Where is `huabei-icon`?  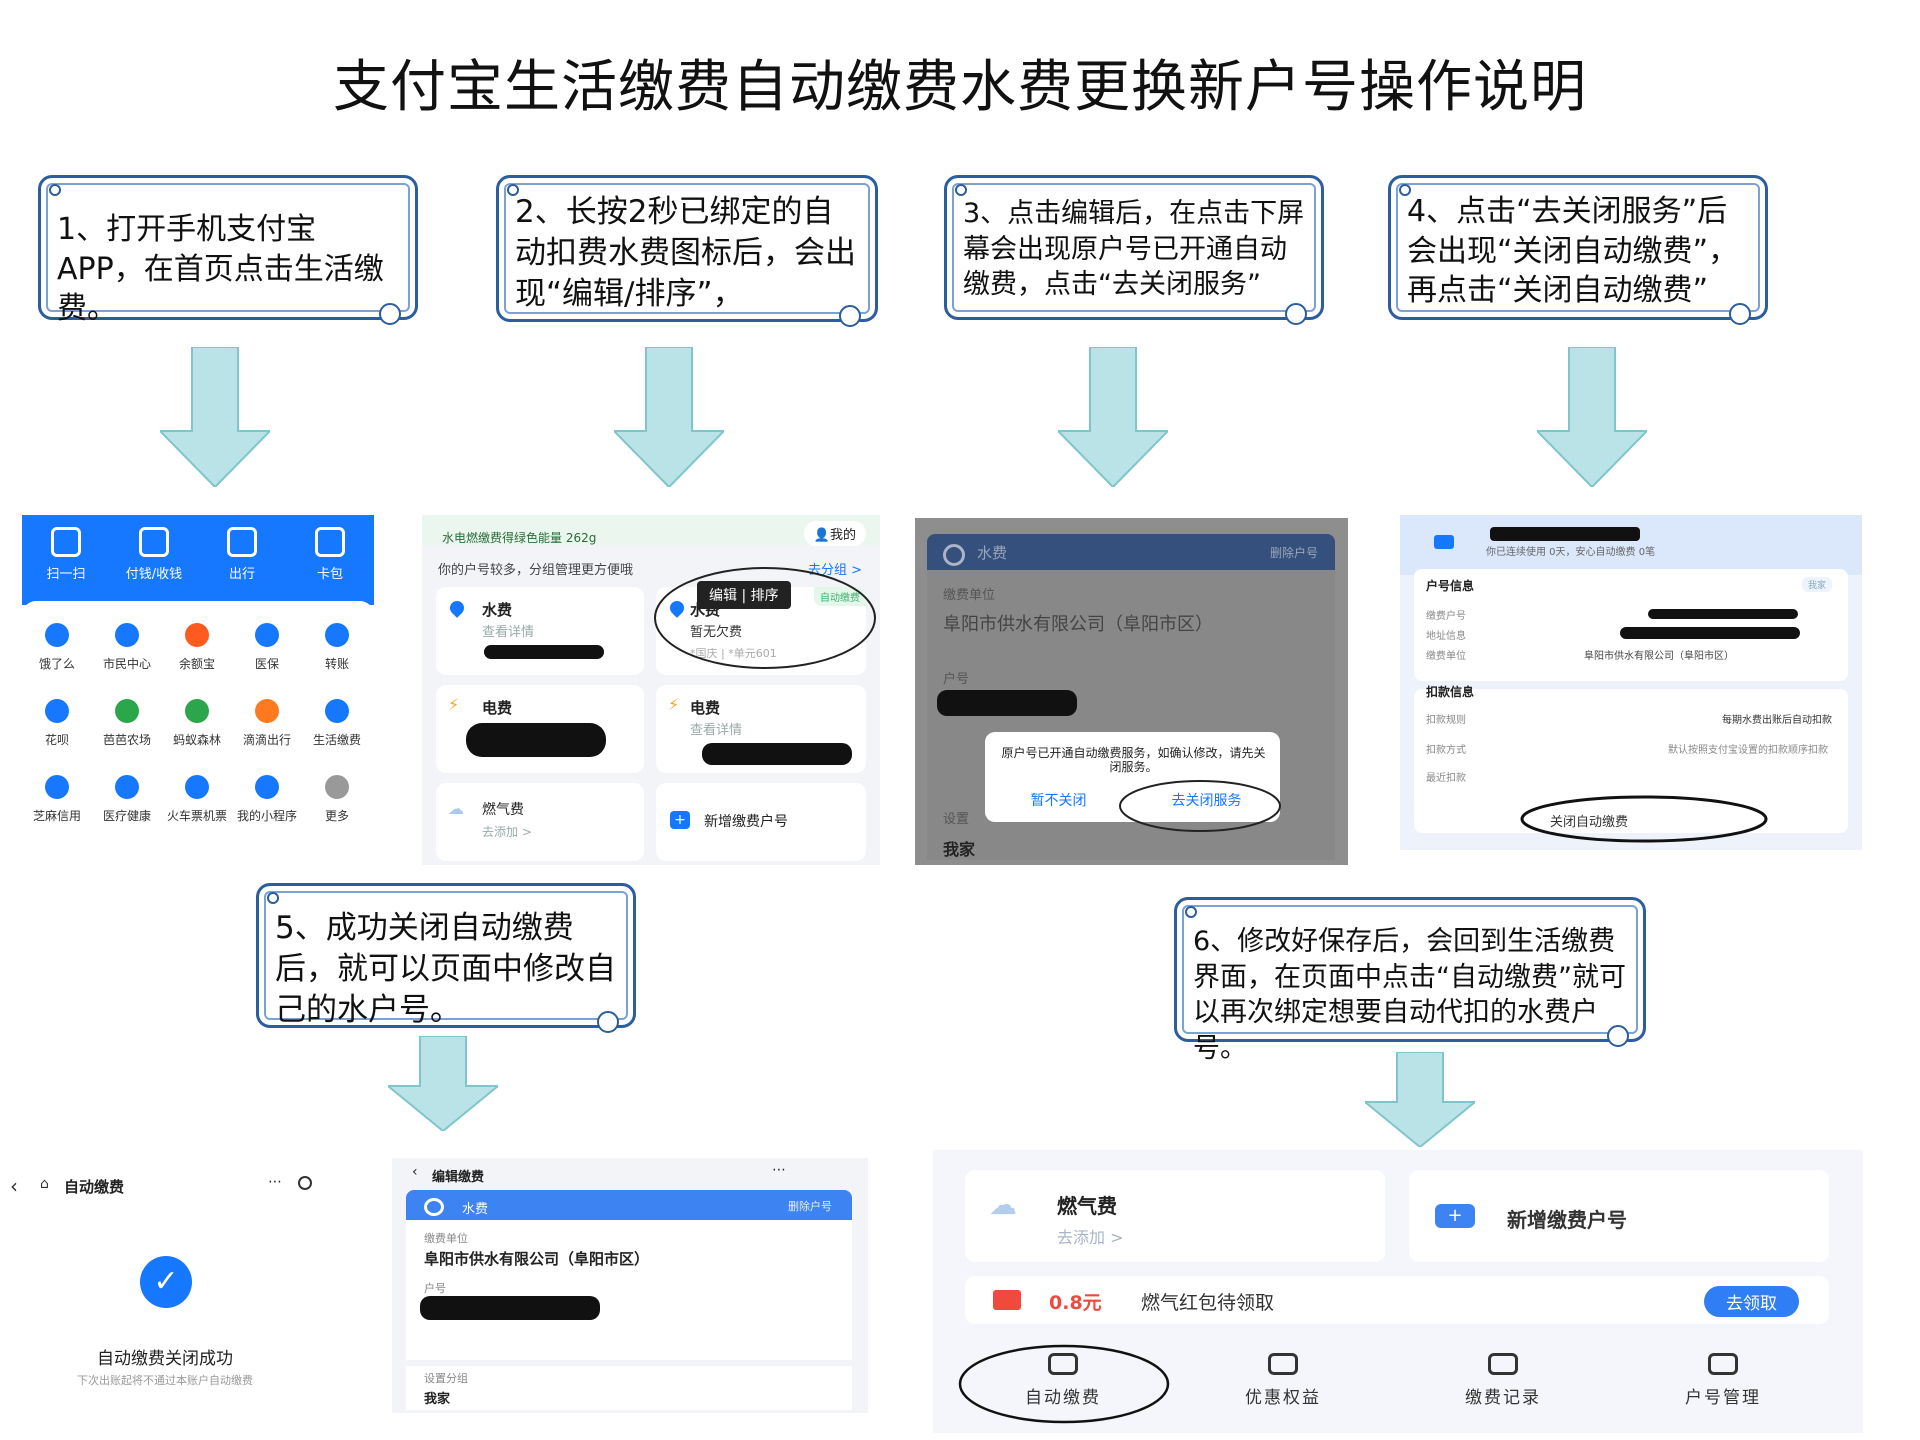
huabei-icon is located at coordinates (57, 711).